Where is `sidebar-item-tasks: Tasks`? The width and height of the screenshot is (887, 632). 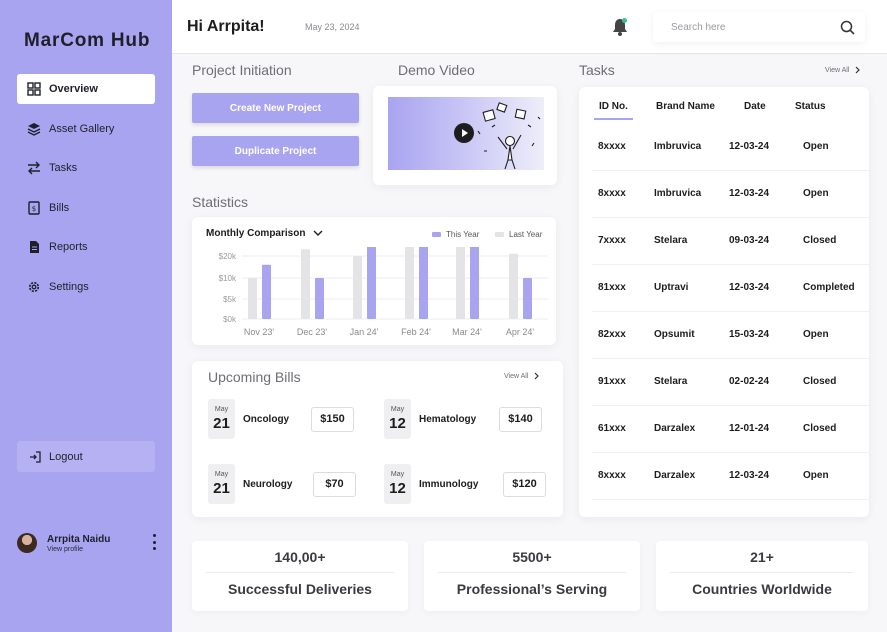
sidebar-item-tasks: Tasks is located at coordinates (86, 168).